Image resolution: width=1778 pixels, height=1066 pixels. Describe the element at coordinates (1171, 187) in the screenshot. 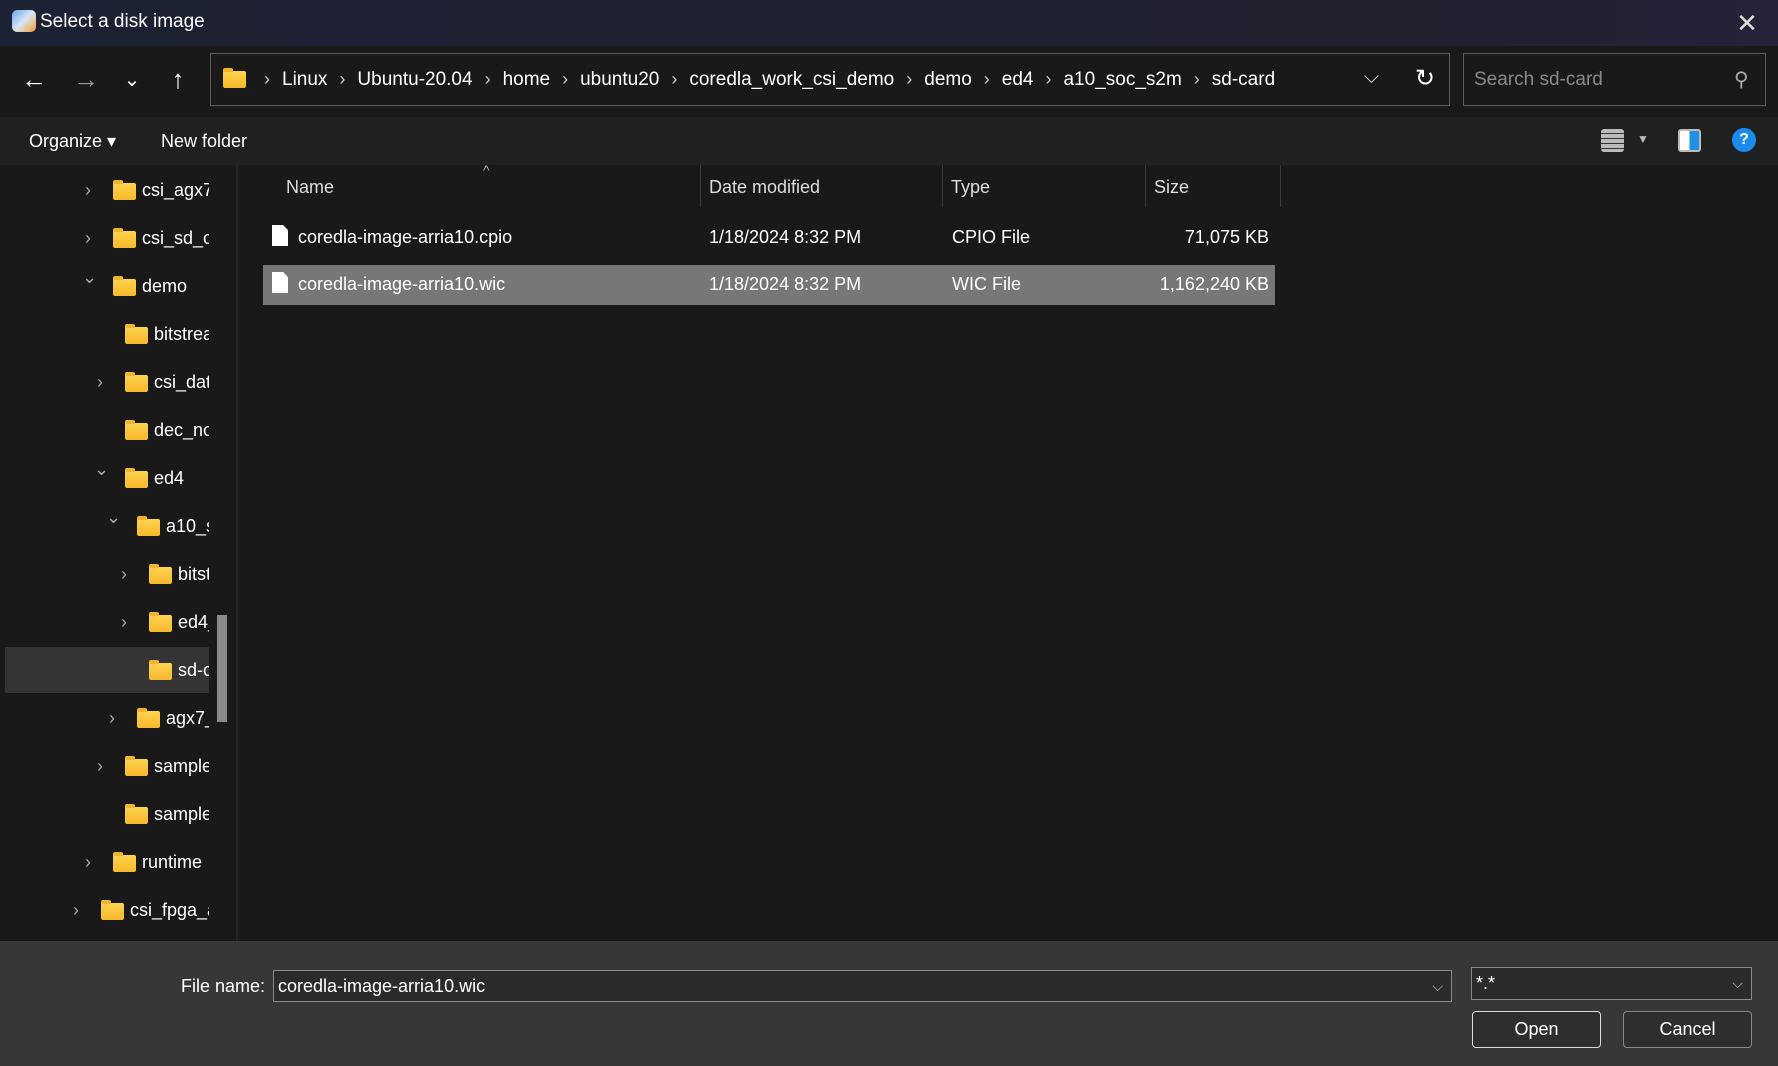

I see `column-header-size: Size` at that location.